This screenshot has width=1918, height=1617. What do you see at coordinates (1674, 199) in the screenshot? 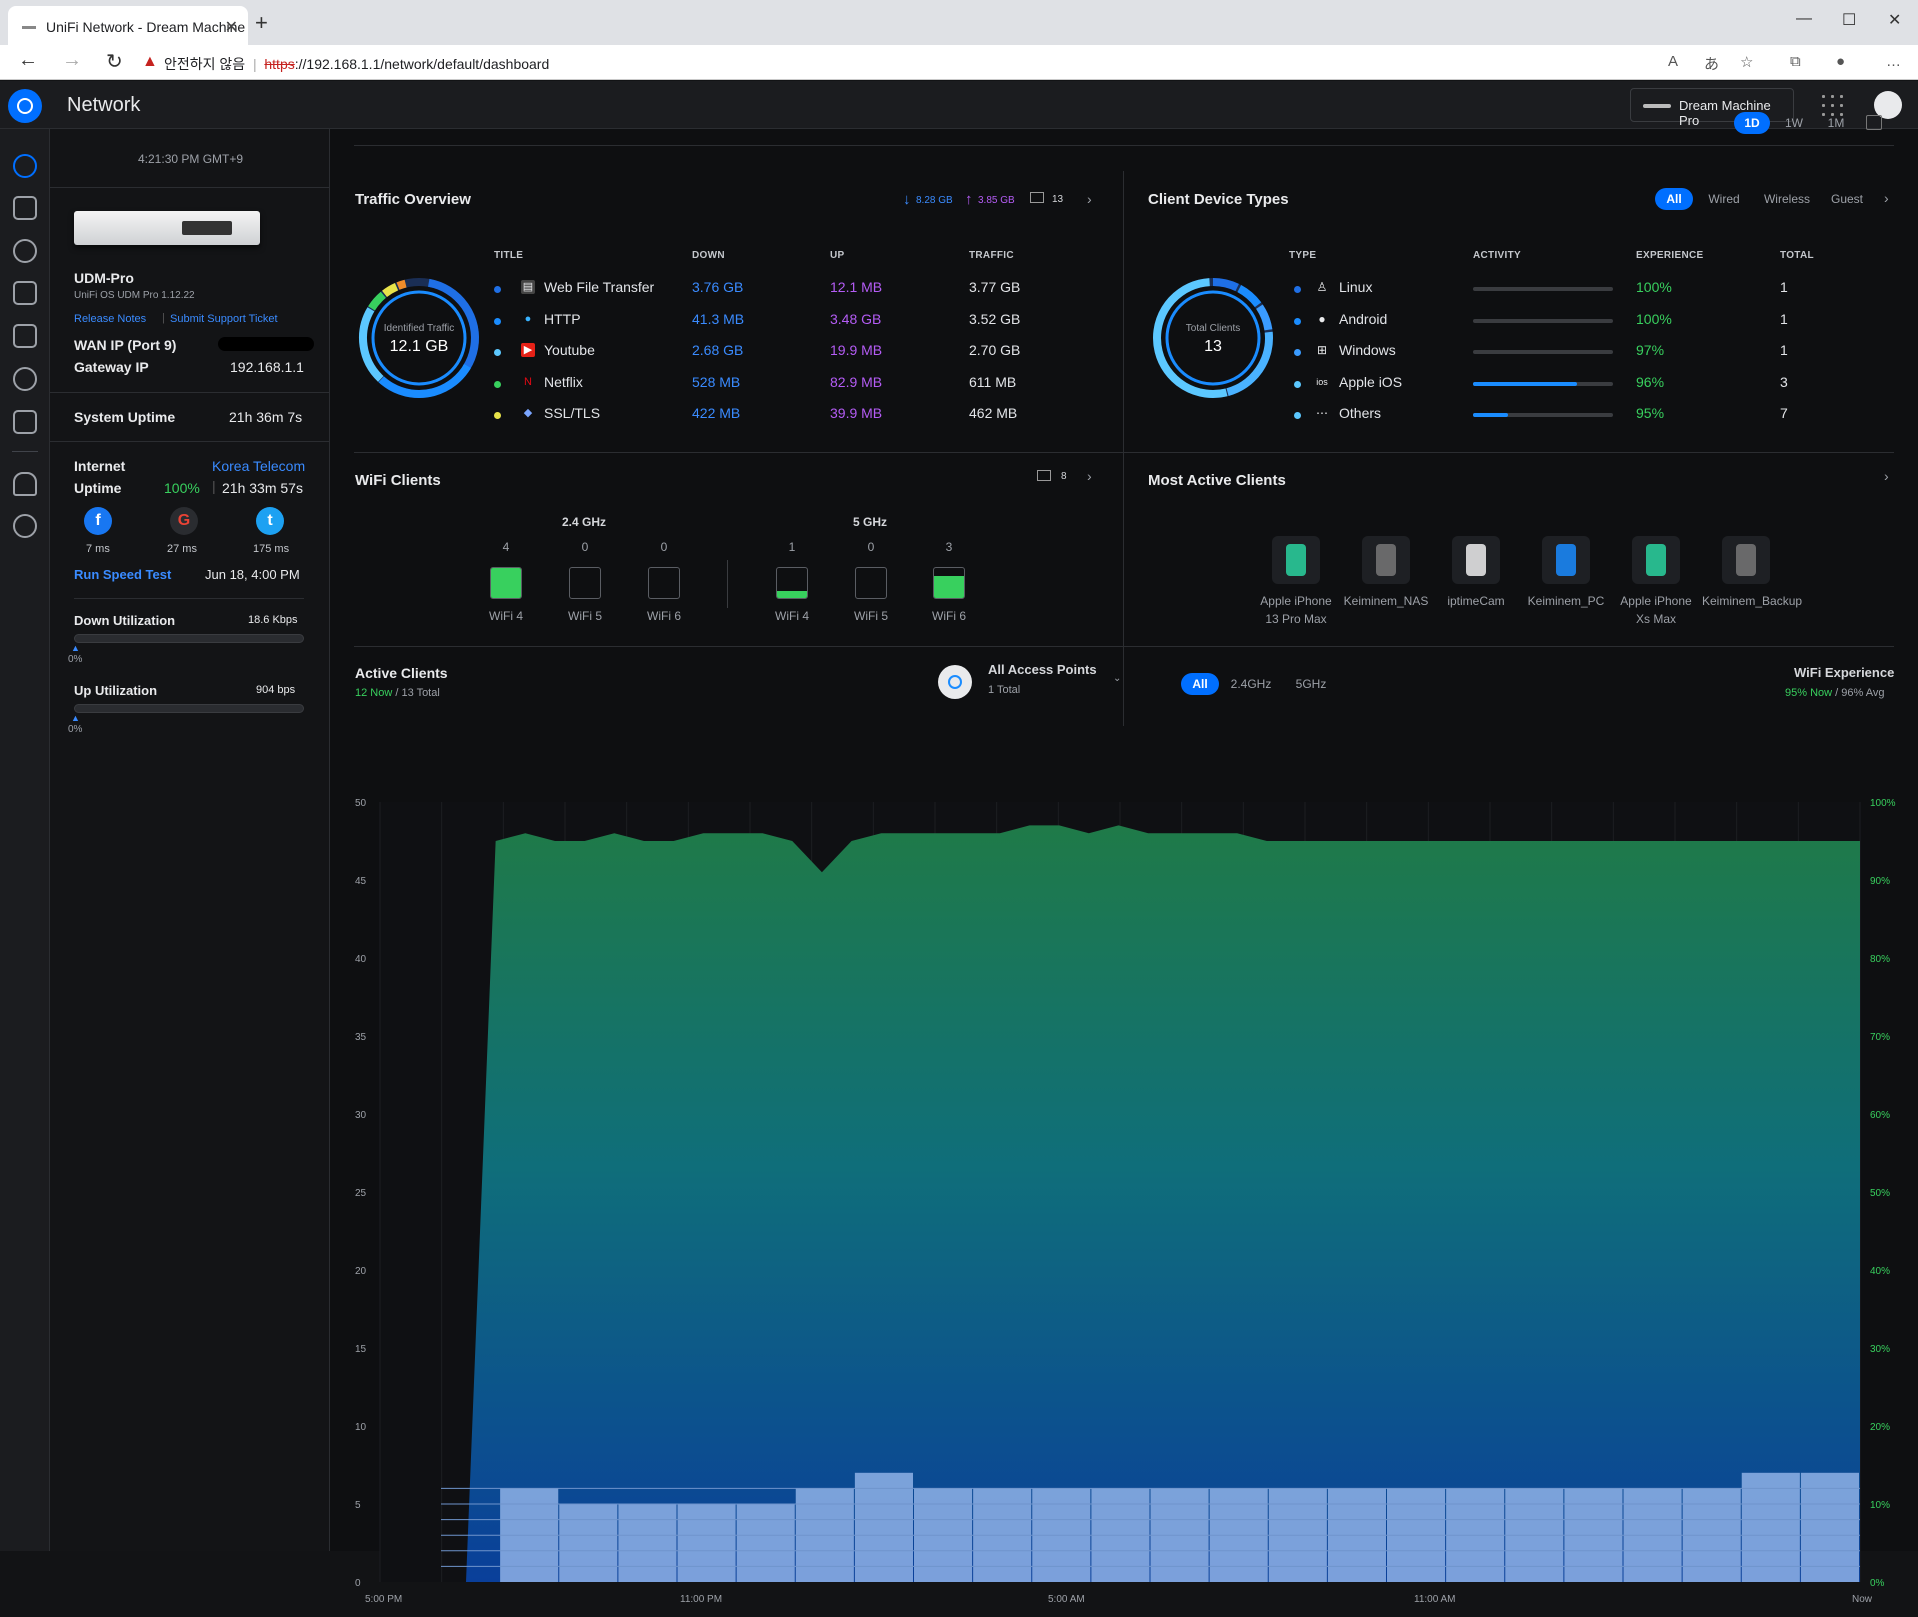
I see `filter-all: All` at bounding box center [1674, 199].